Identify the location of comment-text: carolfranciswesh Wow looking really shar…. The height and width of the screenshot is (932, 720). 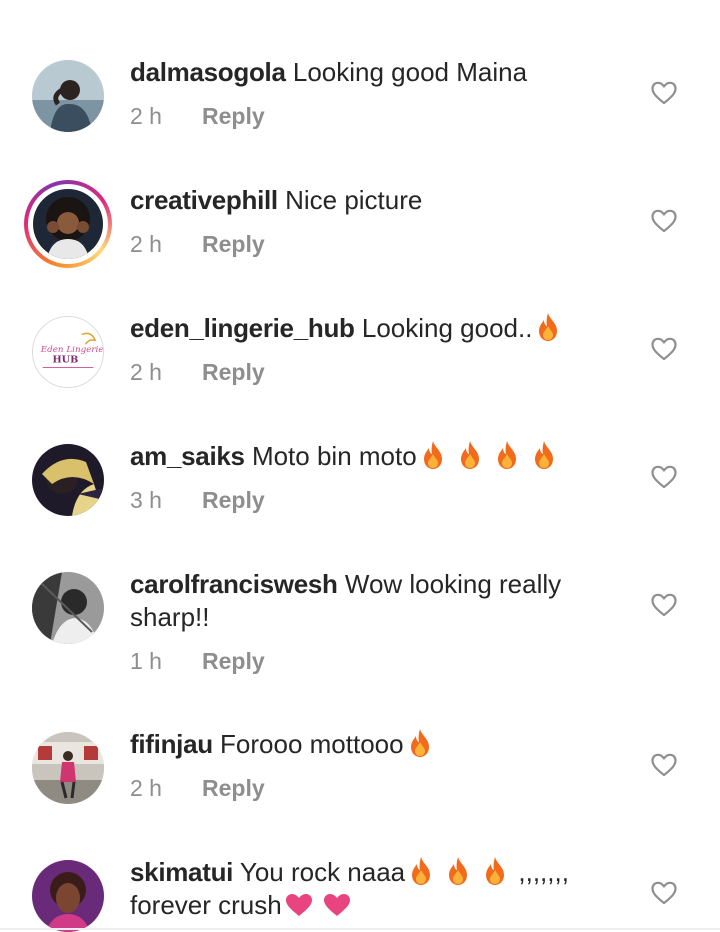
(365, 601).